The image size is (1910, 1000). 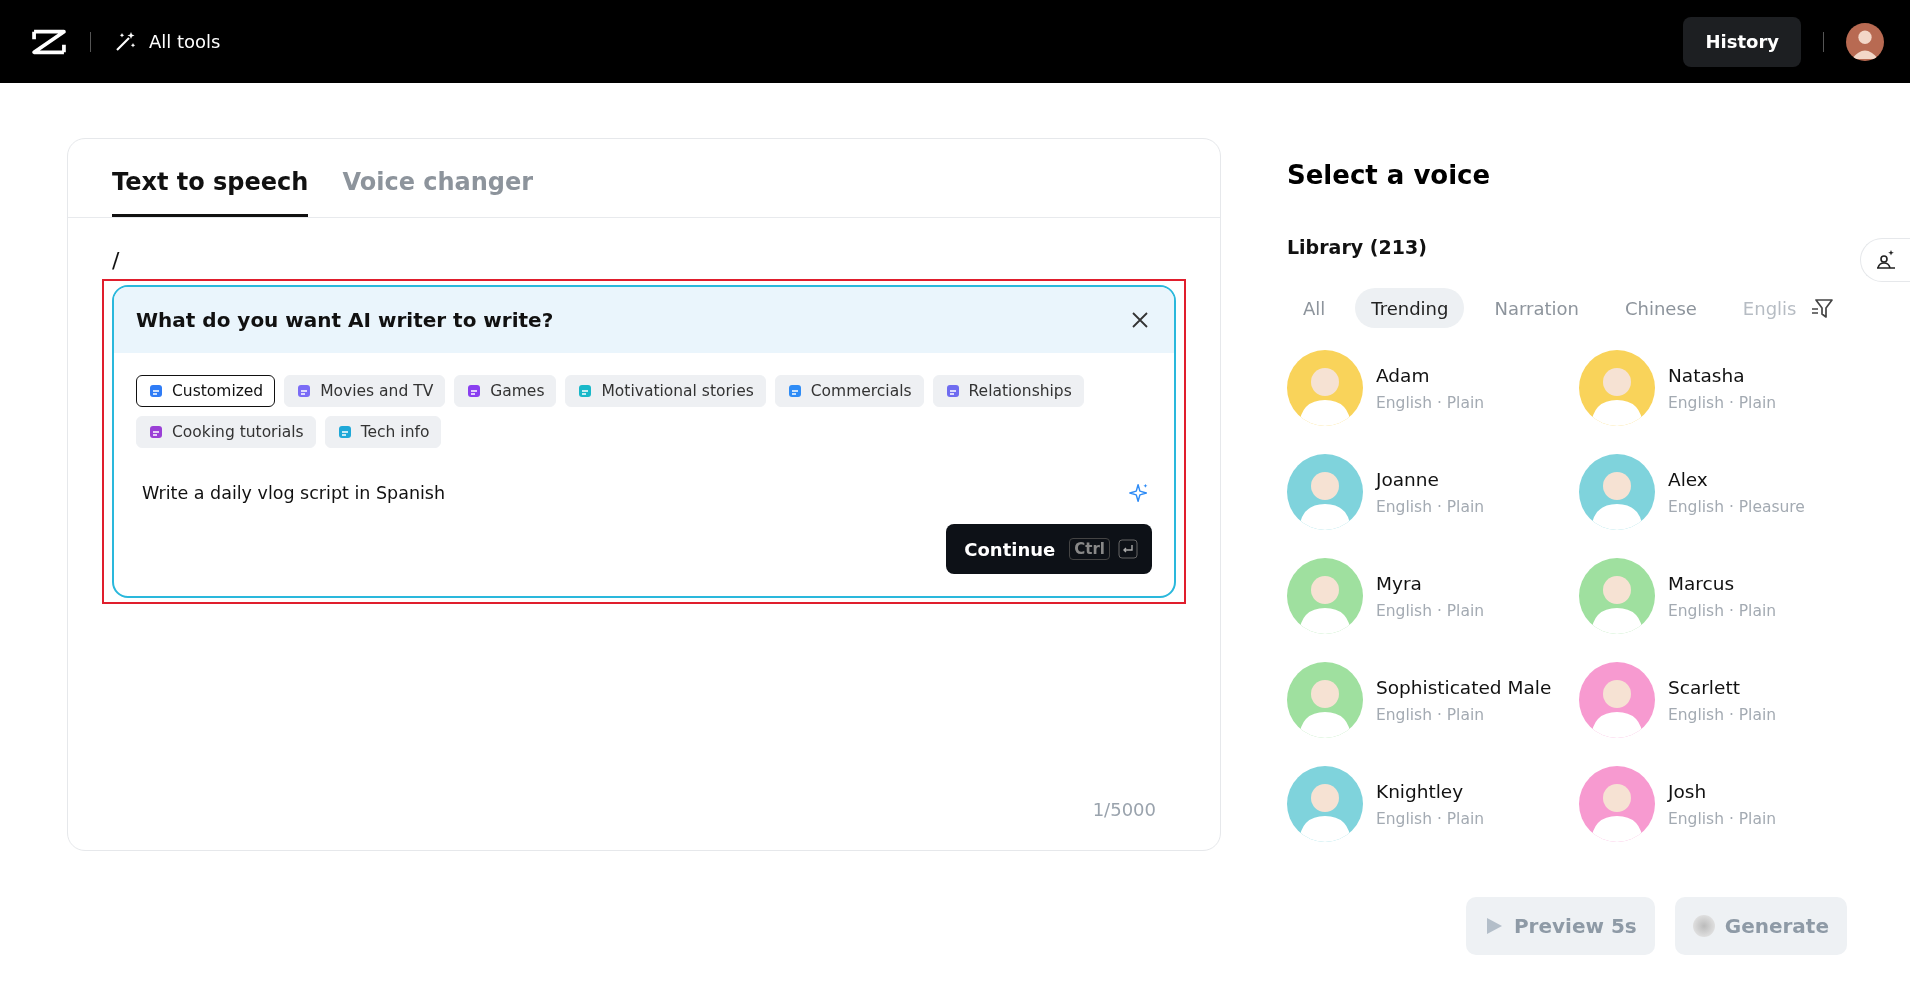 I want to click on ai-writer-title: What do you want AI writer to write?, so click(x=345, y=320).